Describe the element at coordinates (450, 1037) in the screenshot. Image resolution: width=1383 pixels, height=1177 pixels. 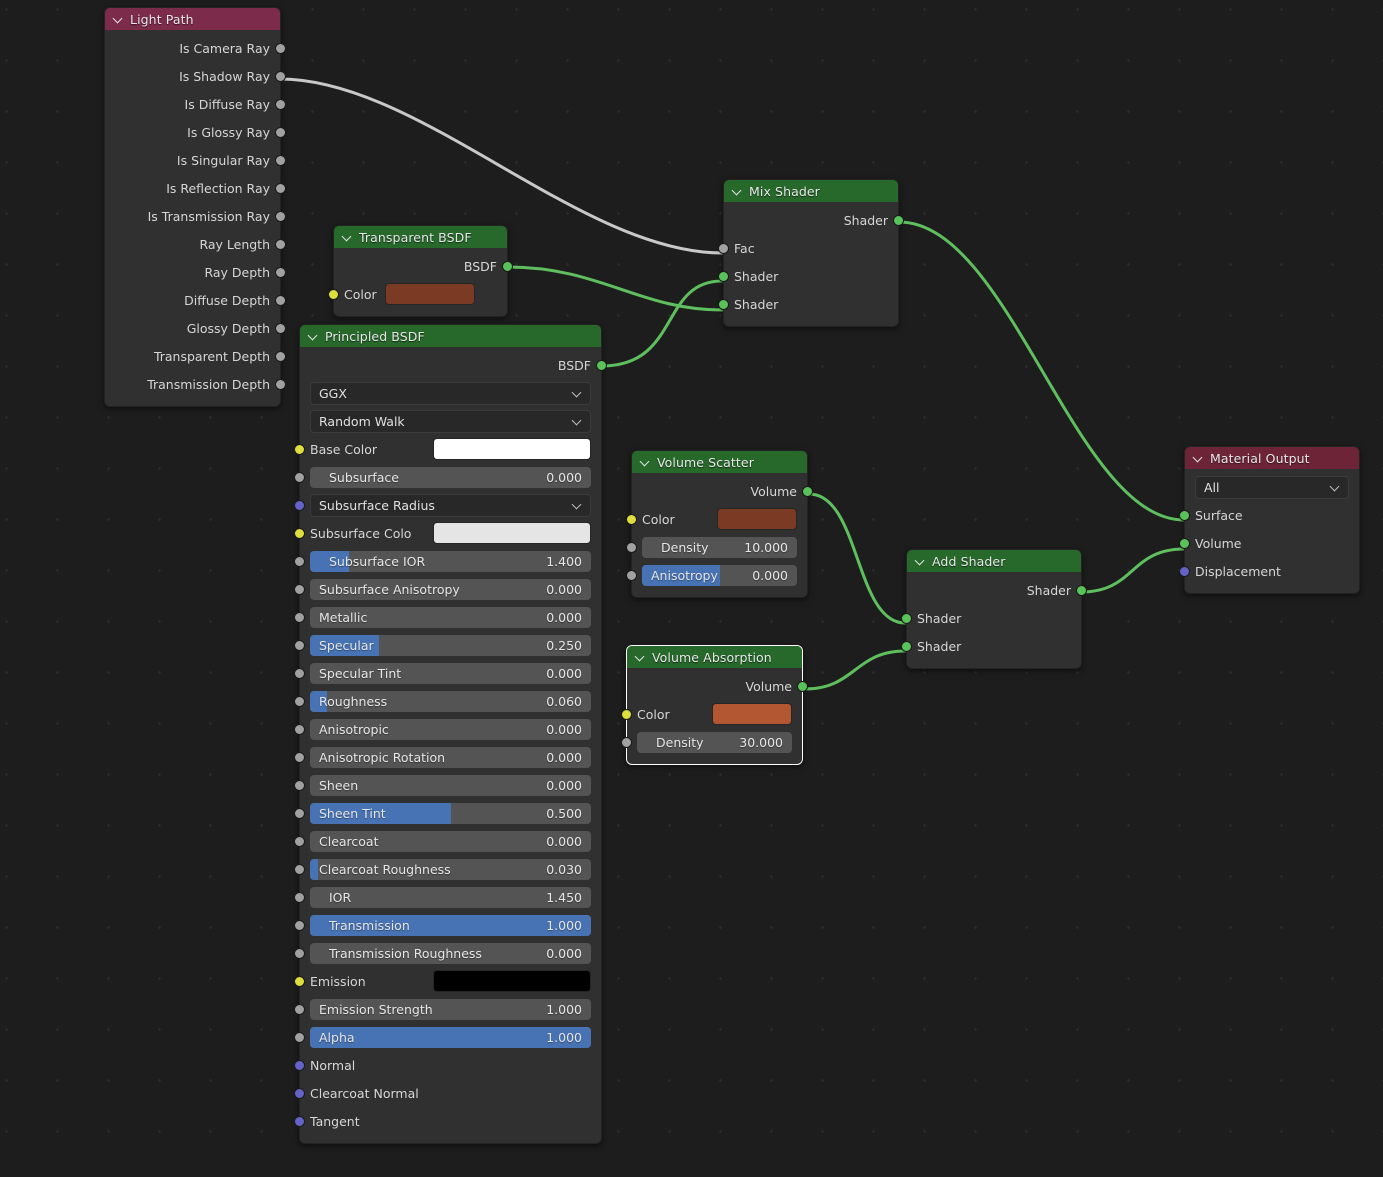
I see `alpha-slider: Alpha 1.000` at that location.